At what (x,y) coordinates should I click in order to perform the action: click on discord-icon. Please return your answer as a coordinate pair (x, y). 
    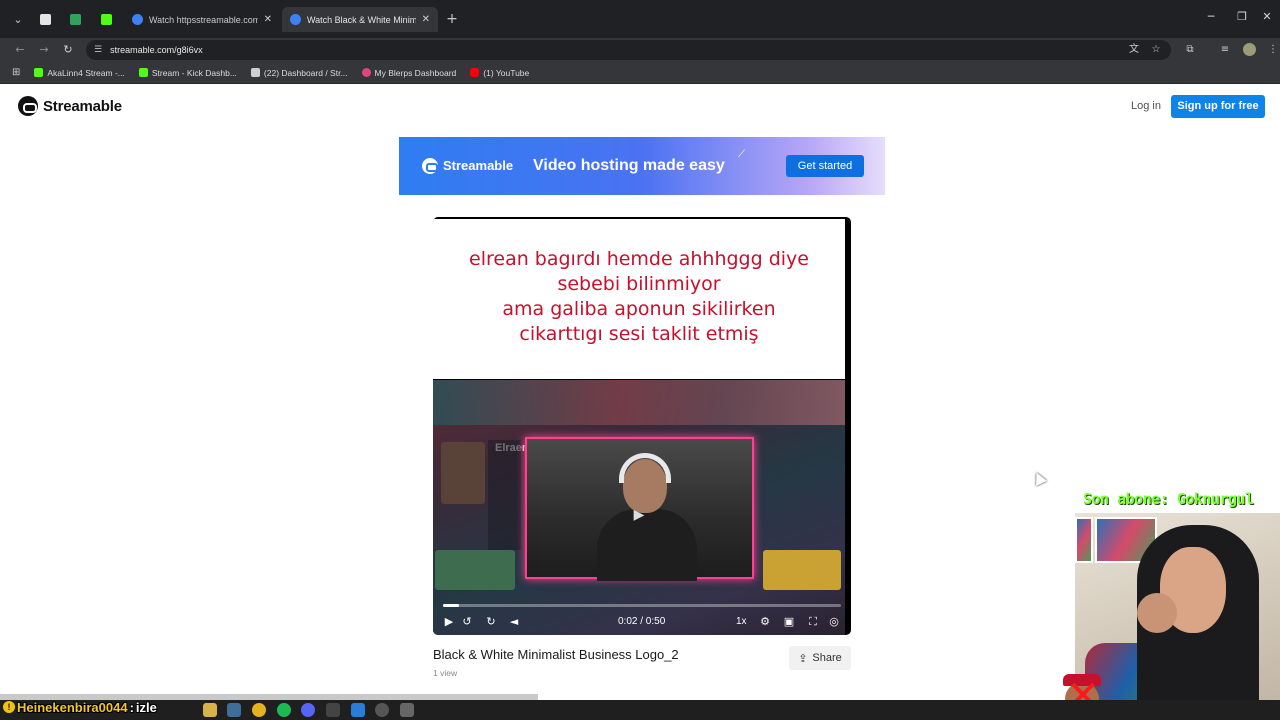
    Looking at the image, I should click on (308, 710).